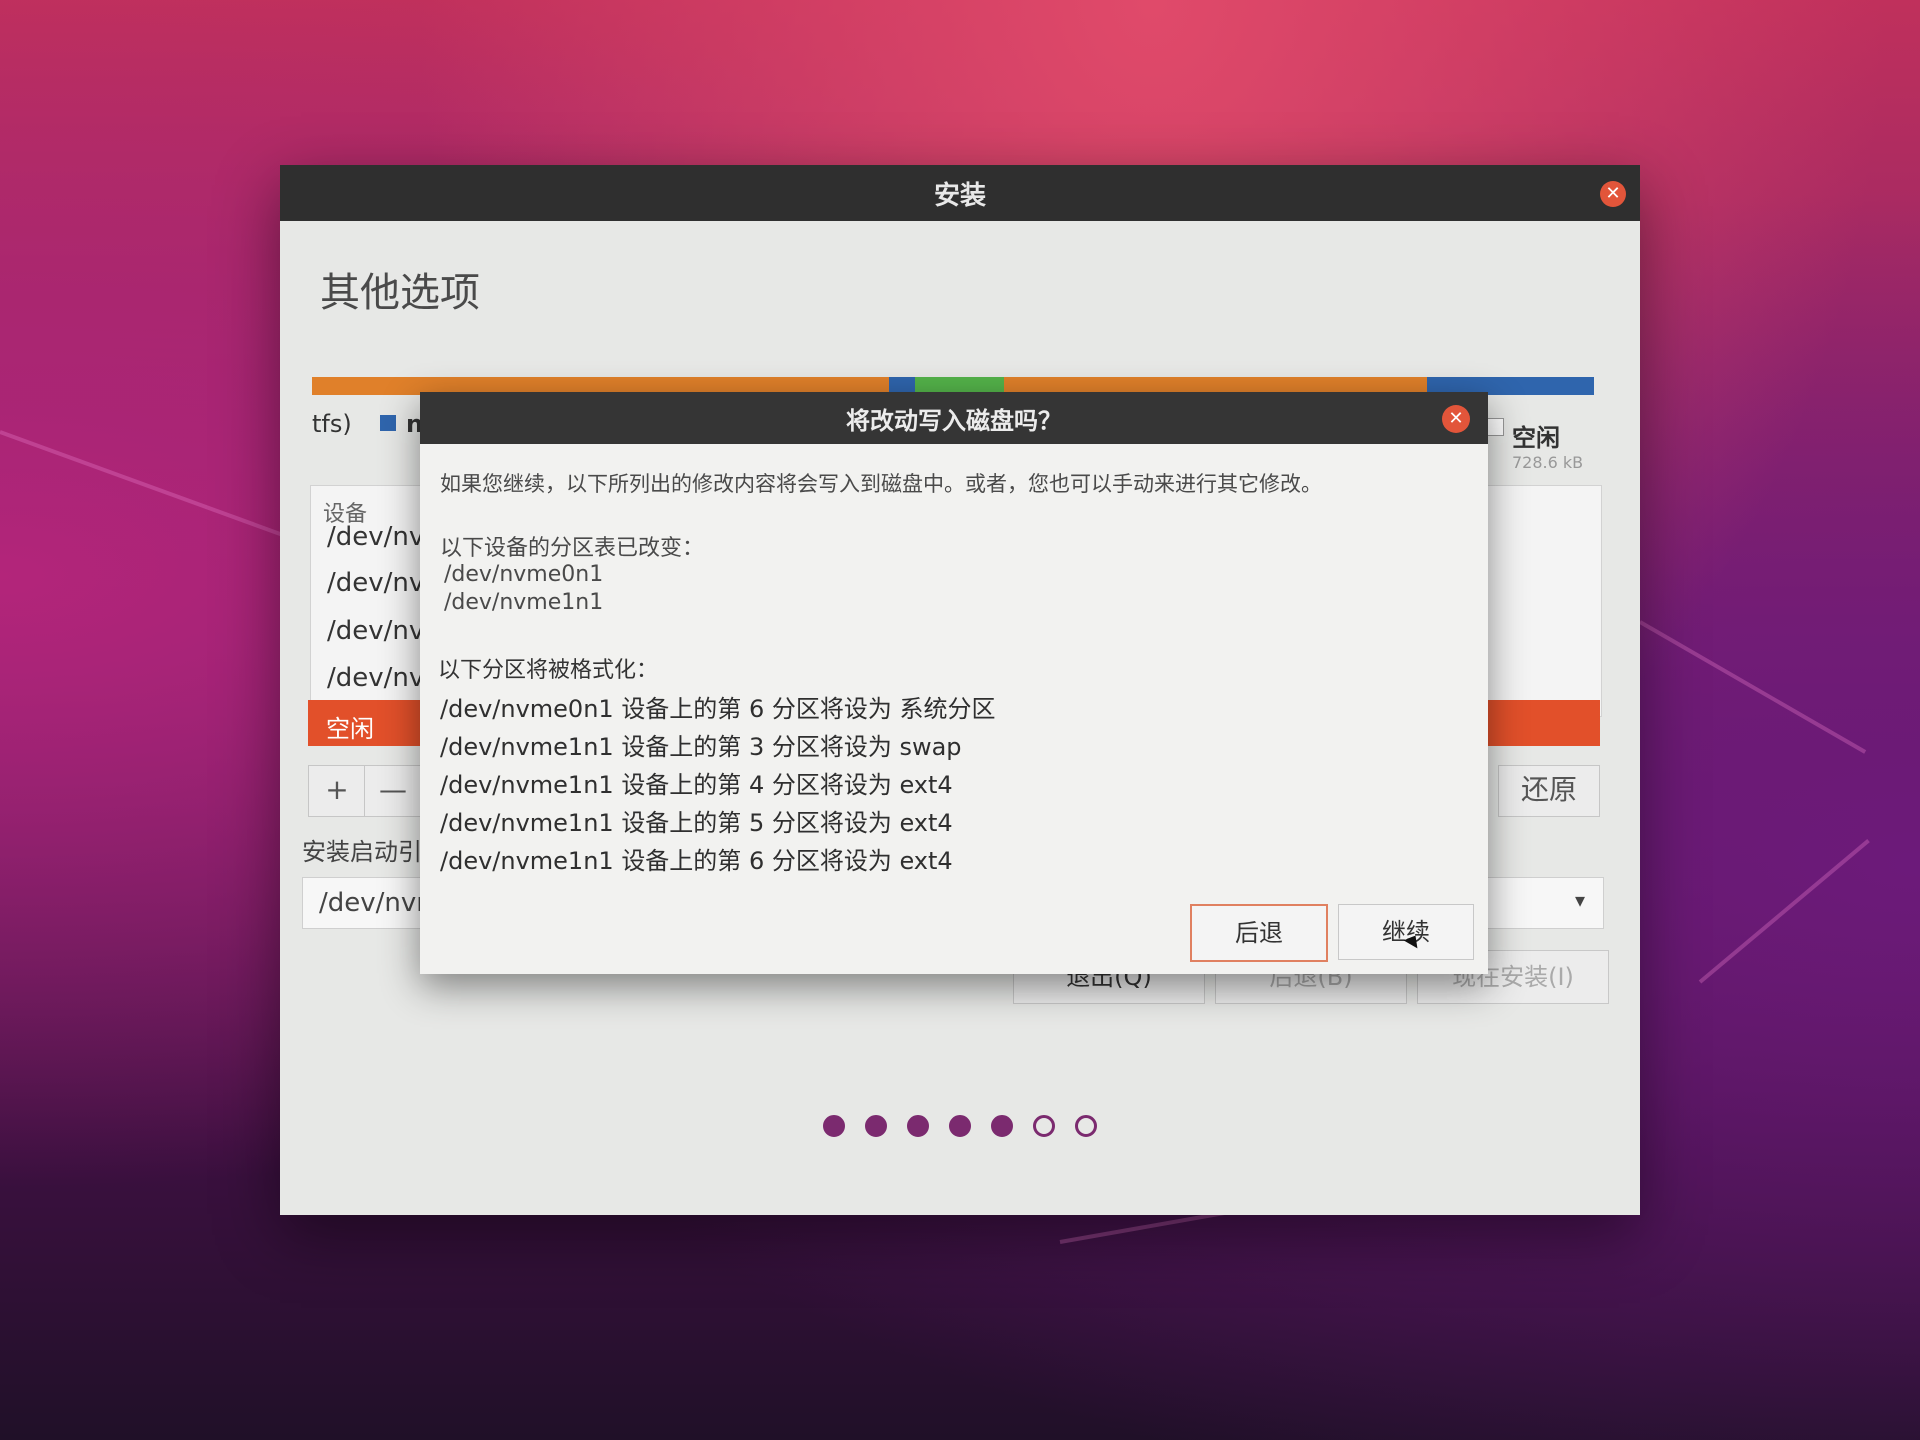 The width and height of the screenshot is (1920, 1440). I want to click on dialog-close-icon: ✕, so click(1456, 419).